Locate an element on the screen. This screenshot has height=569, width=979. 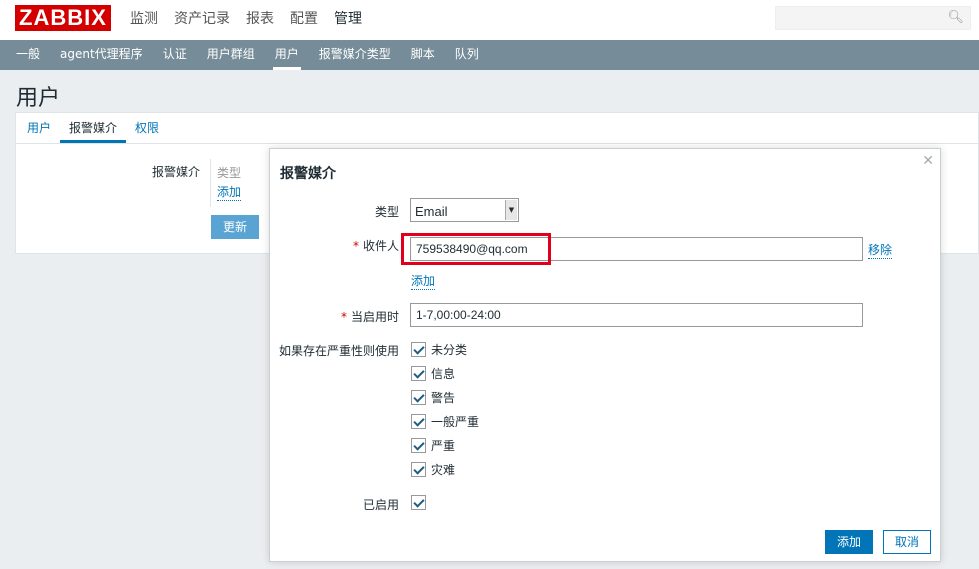
remove-recipient-link: 移除 is located at coordinates (880, 250).